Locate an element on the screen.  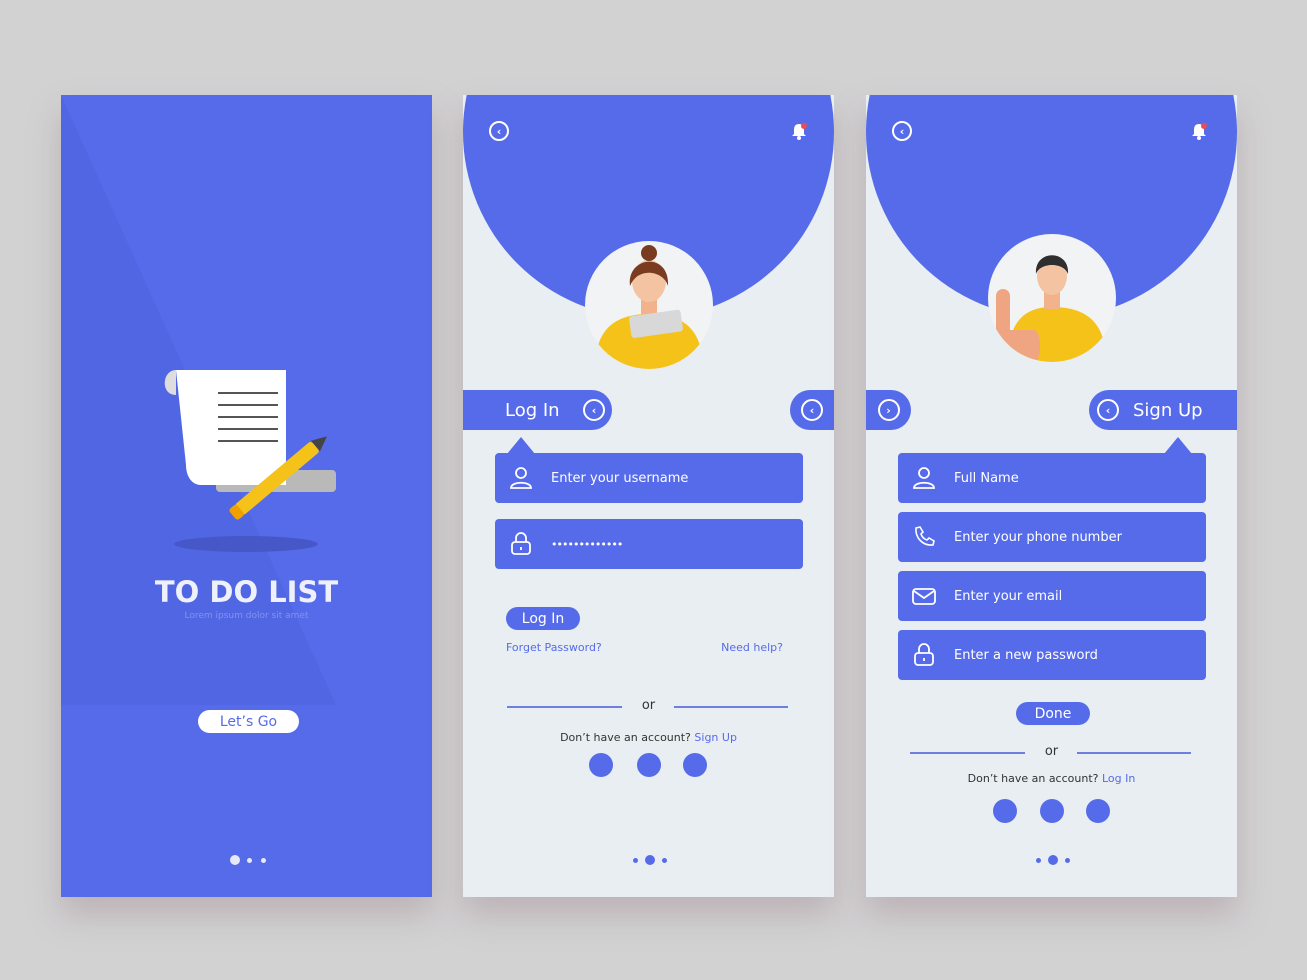
login-link: Log In is located at coordinates (1118, 778).